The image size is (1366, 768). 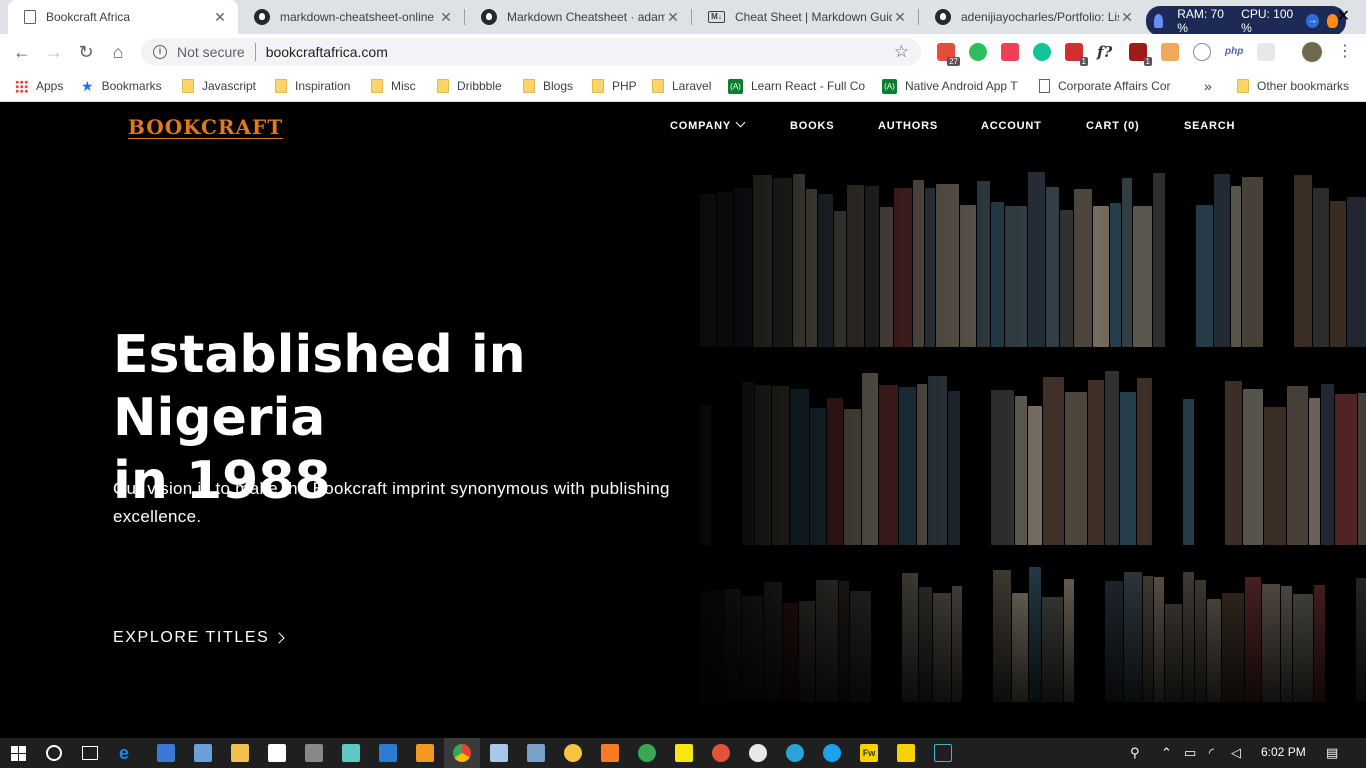 I want to click on bookmark-inspiration: Inspiration, so click(x=312, y=86).